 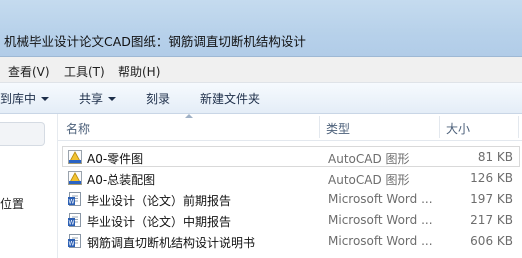 I want to click on new-folder-button: 新建文件夹, so click(x=230, y=98).